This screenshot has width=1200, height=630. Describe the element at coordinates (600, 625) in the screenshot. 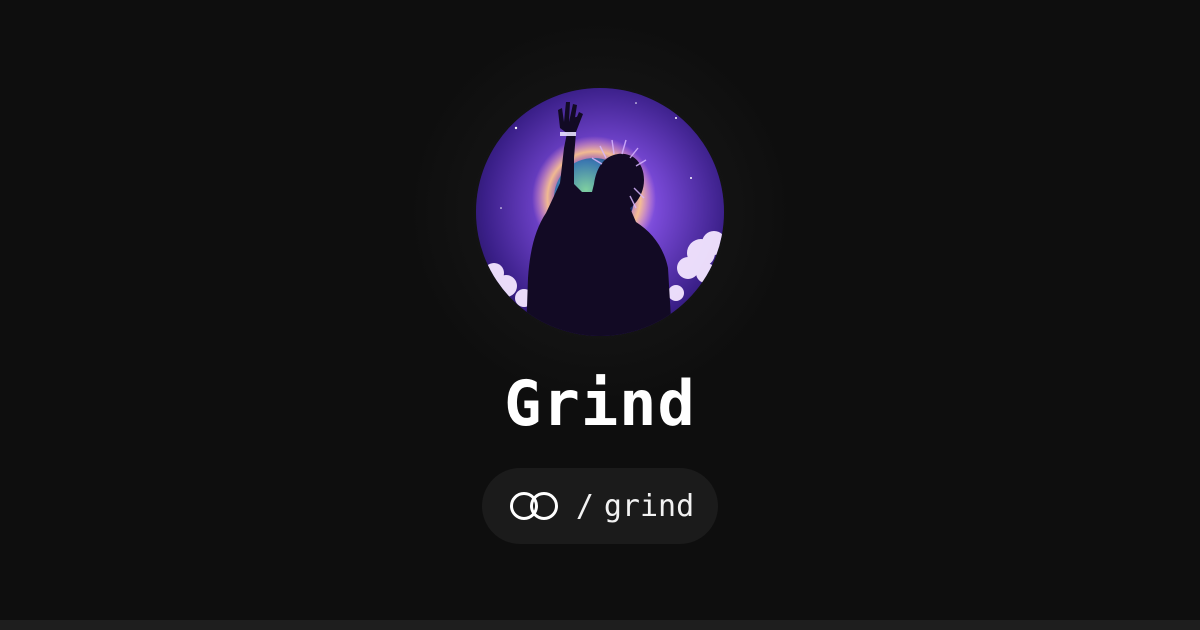

I see `bottom-bar` at that location.